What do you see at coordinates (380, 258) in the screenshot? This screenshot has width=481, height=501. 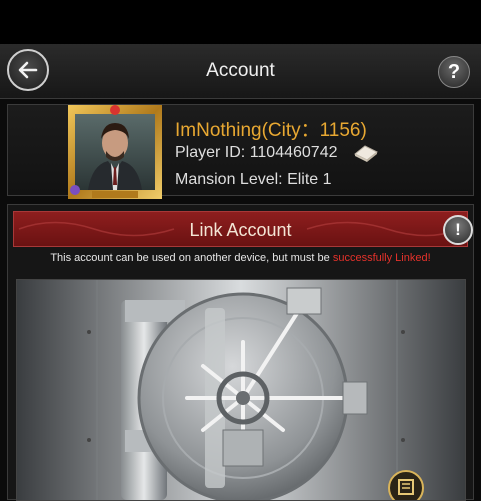 I see `notice-highlight: successfully Linked` at bounding box center [380, 258].